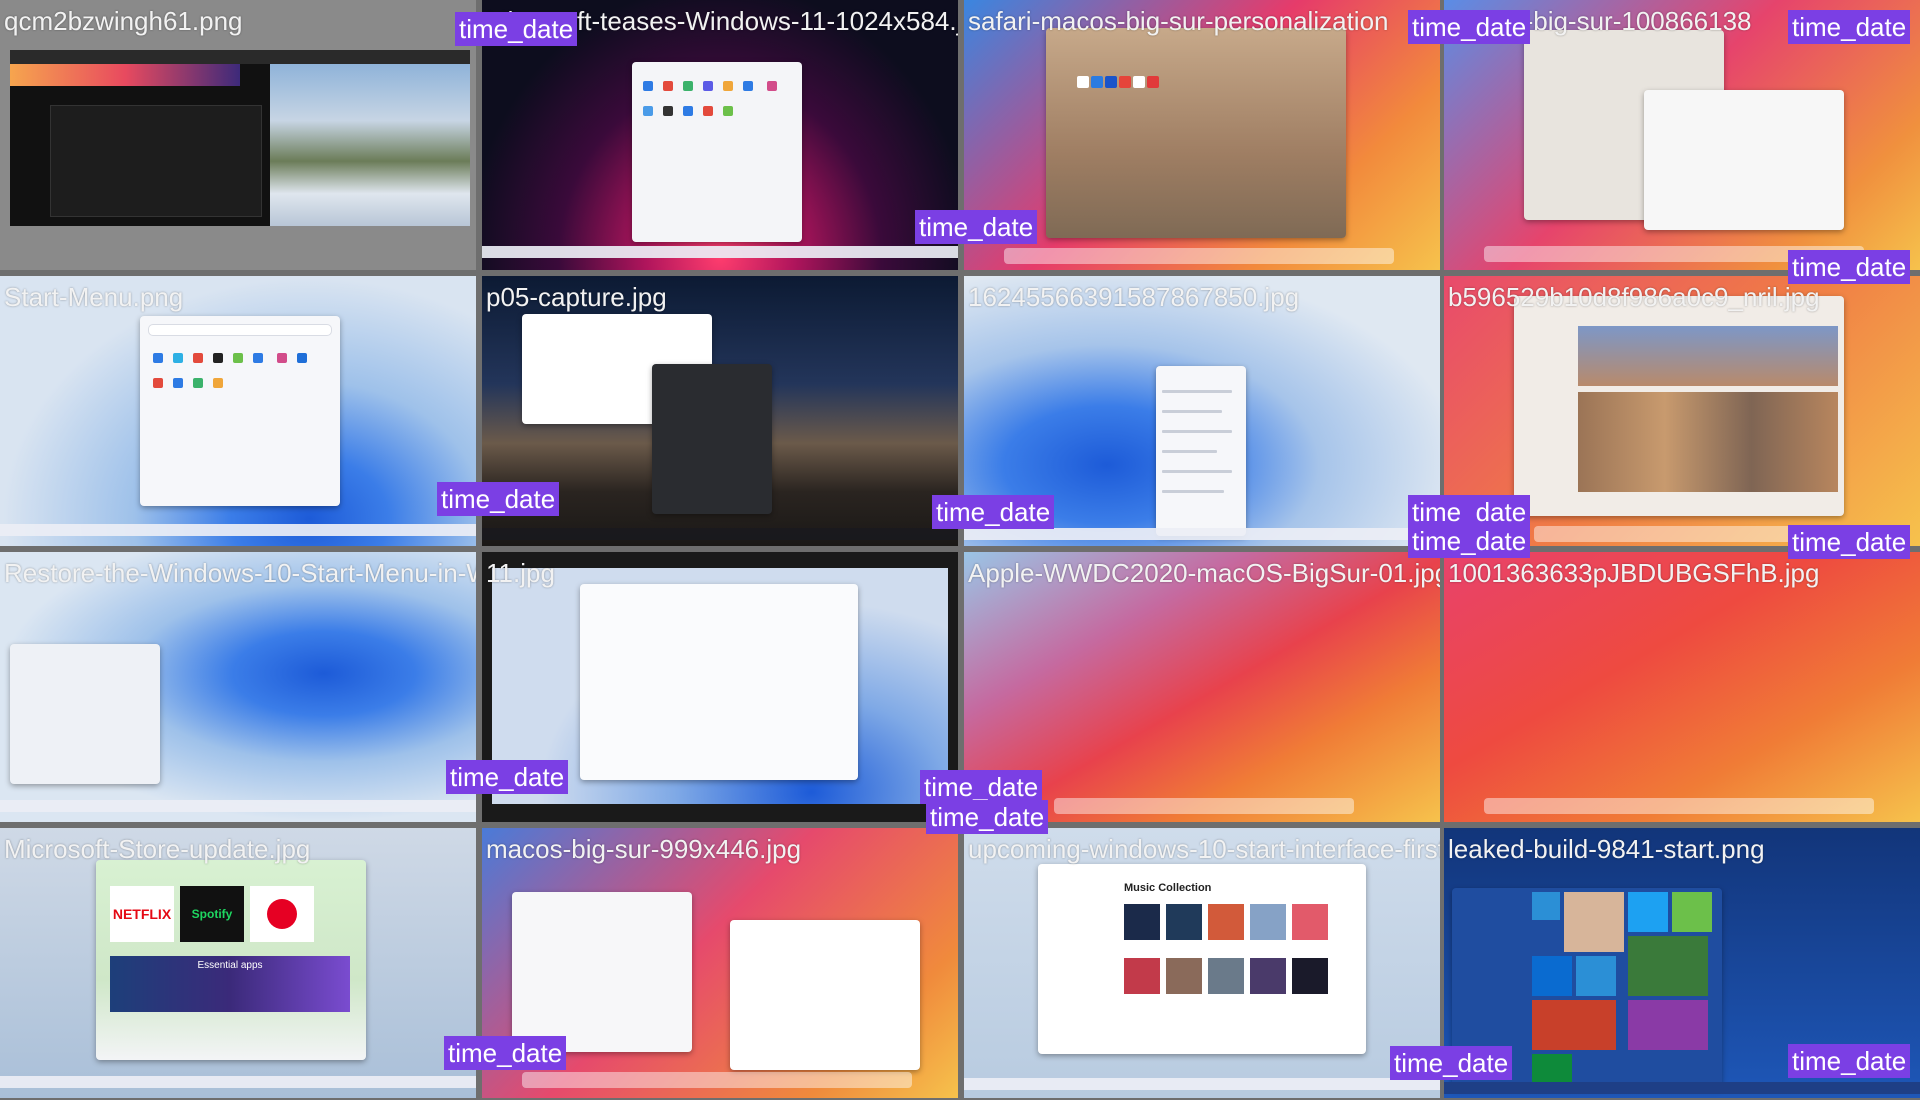  I want to click on finder-window, so click(602, 972).